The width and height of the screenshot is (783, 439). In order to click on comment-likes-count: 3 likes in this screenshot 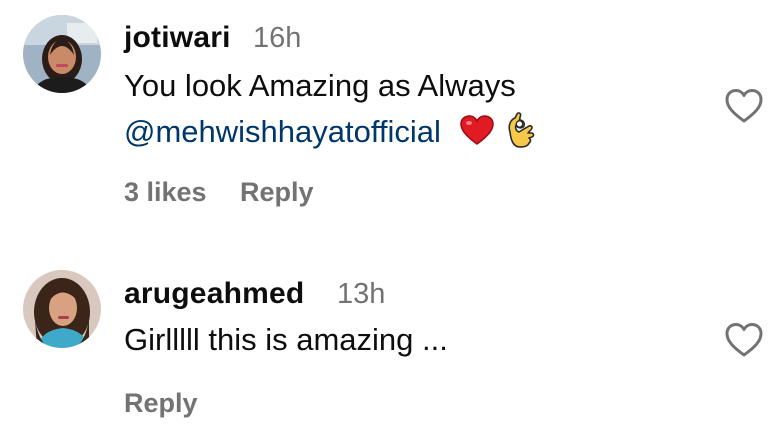, I will do `click(165, 192)`.